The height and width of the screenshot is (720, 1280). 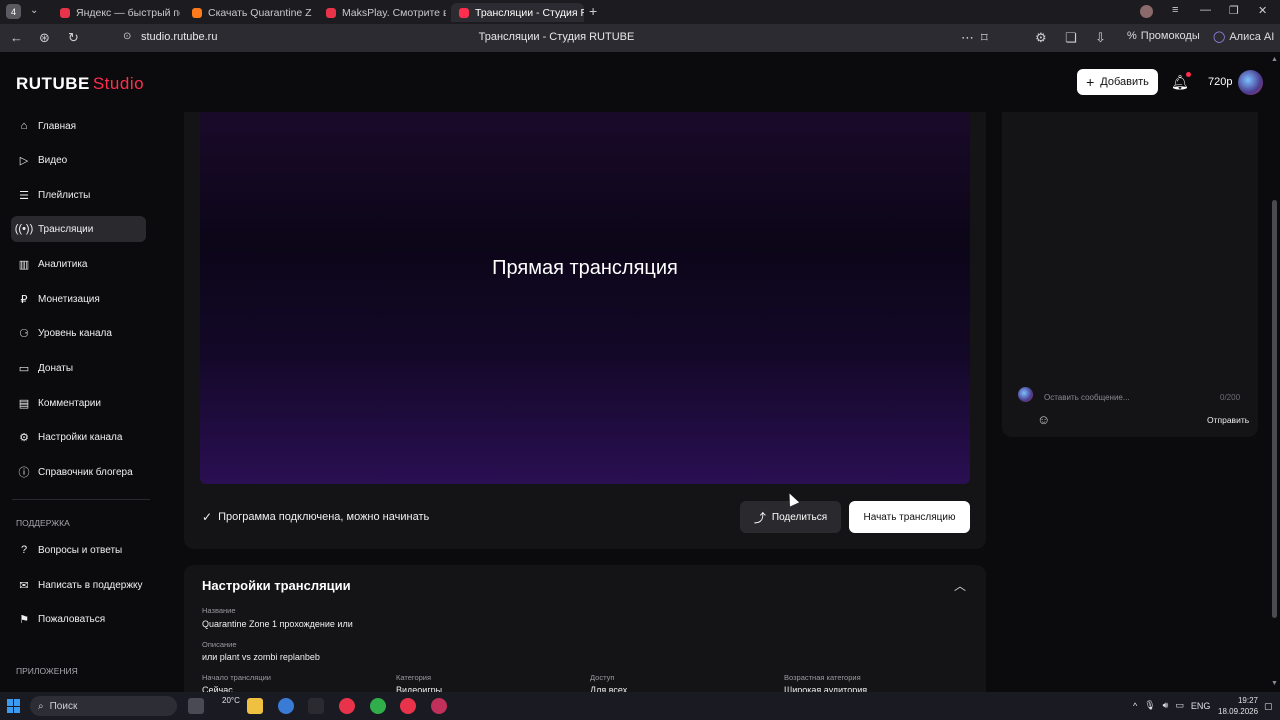 I want to click on more-icon: ⋯, so click(x=967, y=38).